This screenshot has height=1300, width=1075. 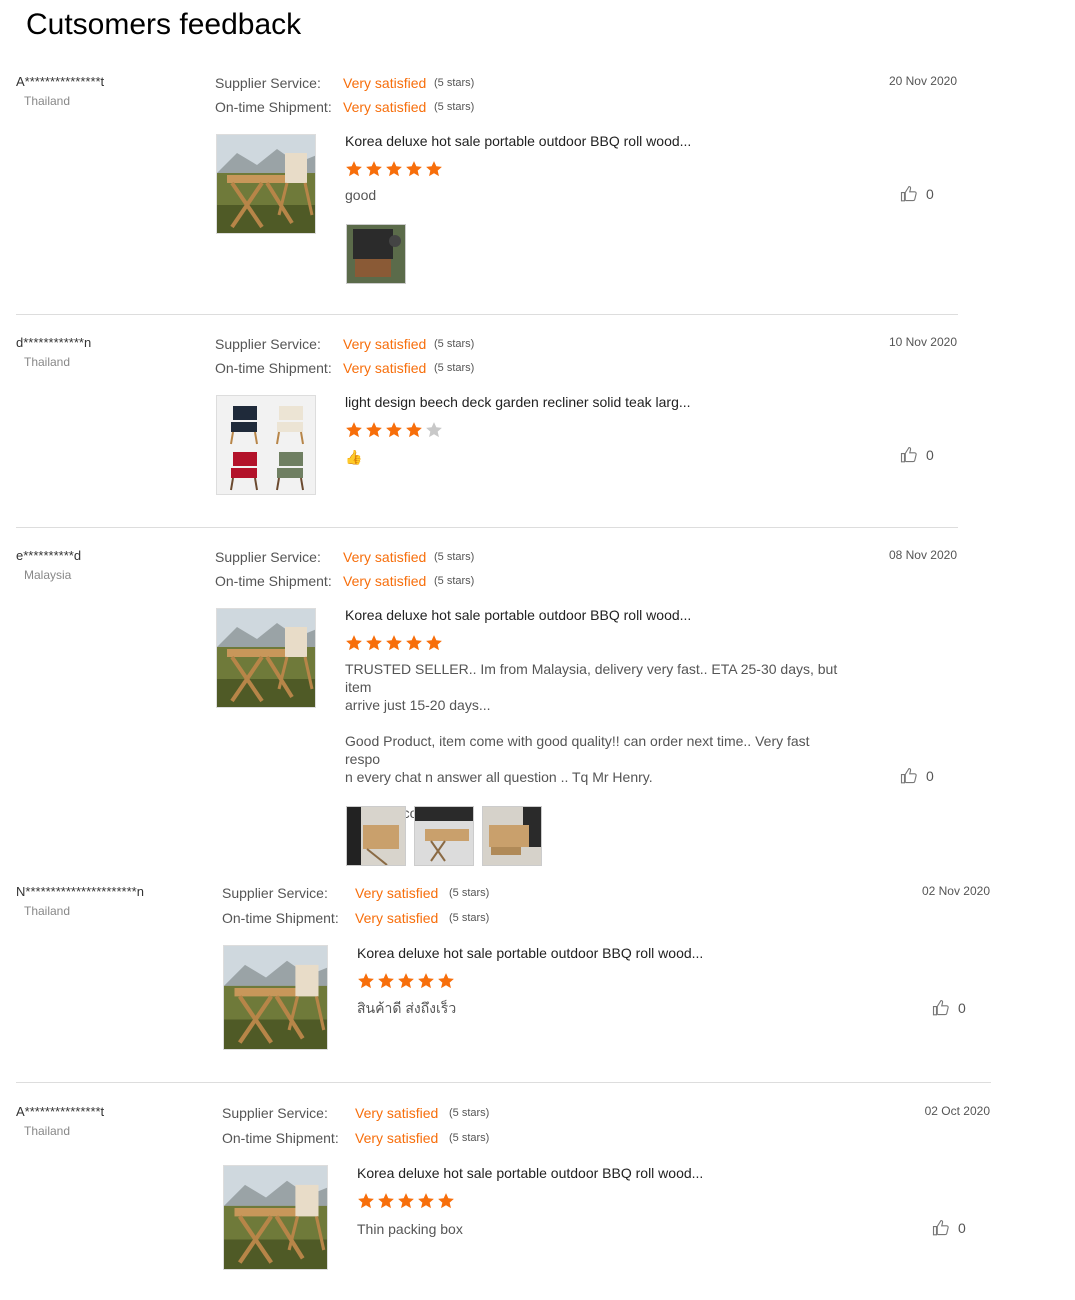 What do you see at coordinates (49, 555) in the screenshot?
I see `reviewer-name: e**********d` at bounding box center [49, 555].